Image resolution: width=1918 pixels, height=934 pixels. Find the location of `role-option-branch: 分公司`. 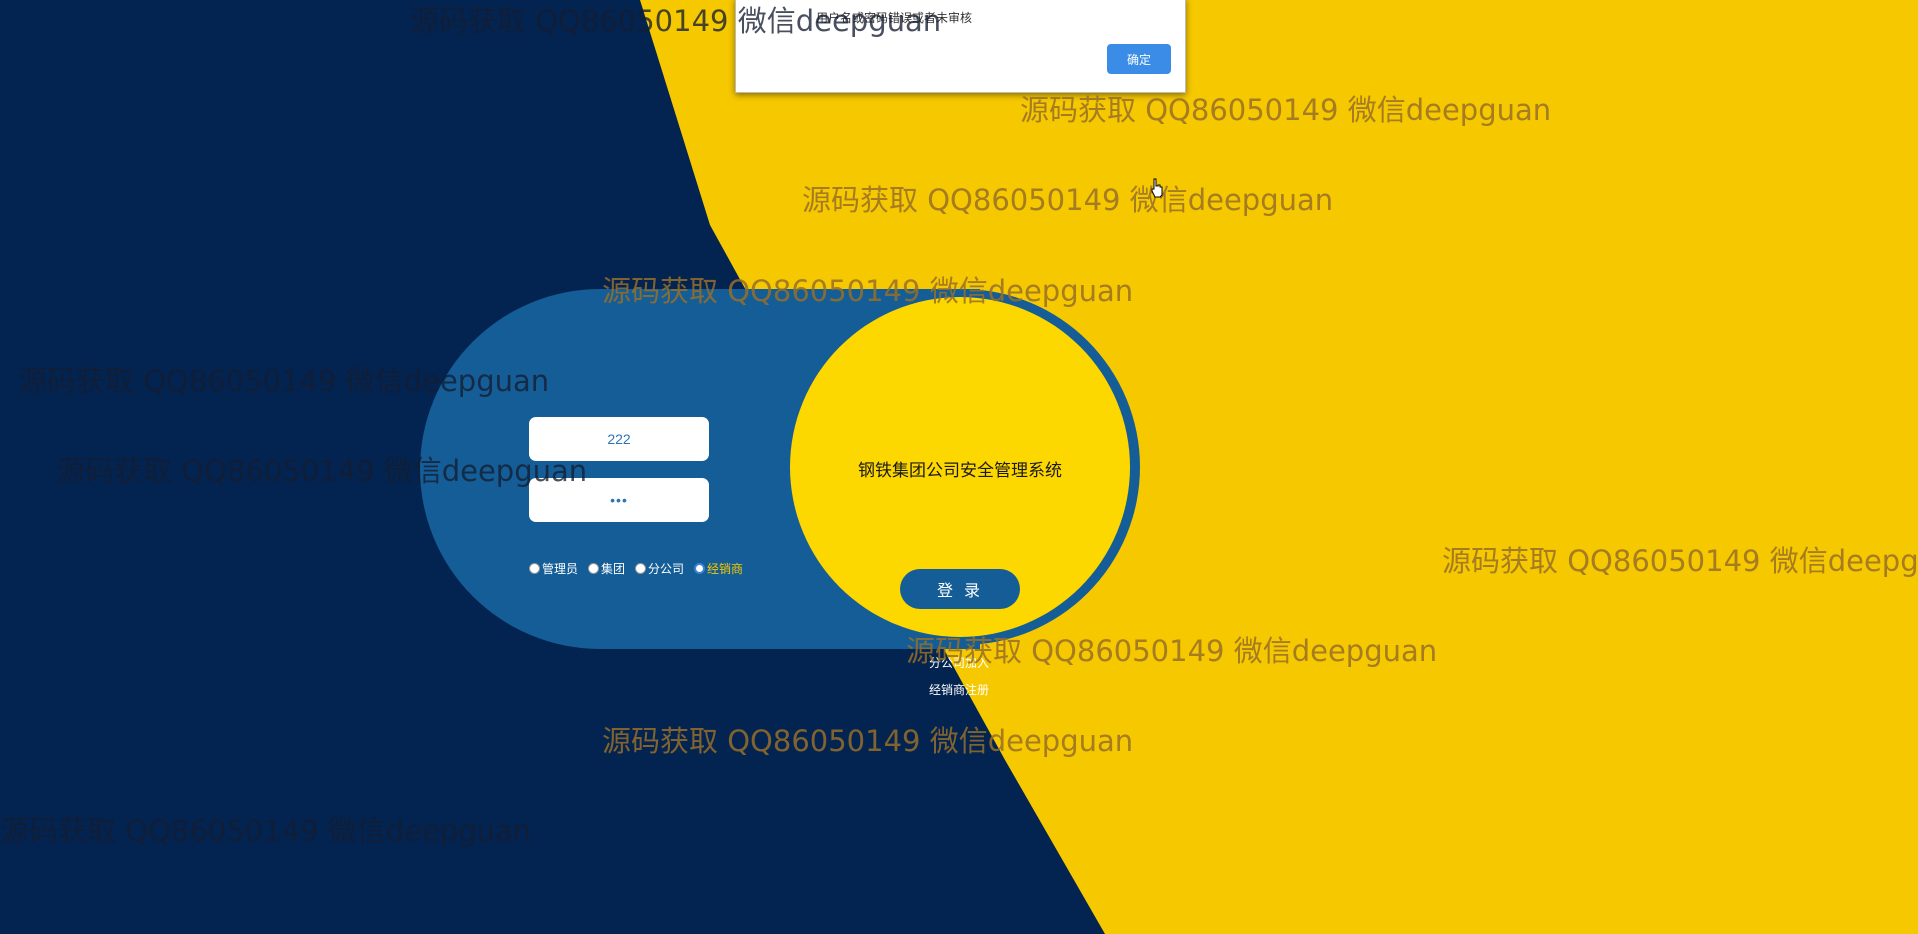

role-option-branch: 分公司 is located at coordinates (659, 568).